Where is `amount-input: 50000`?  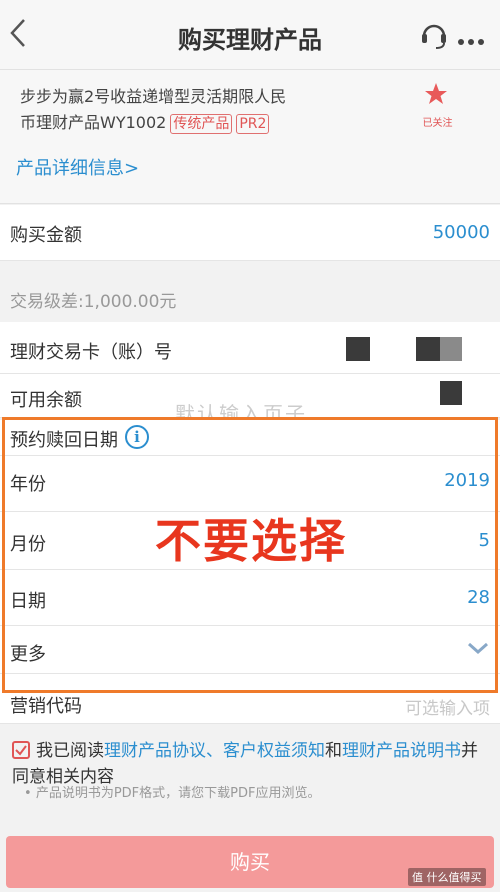 amount-input: 50000 is located at coordinates (461, 232).